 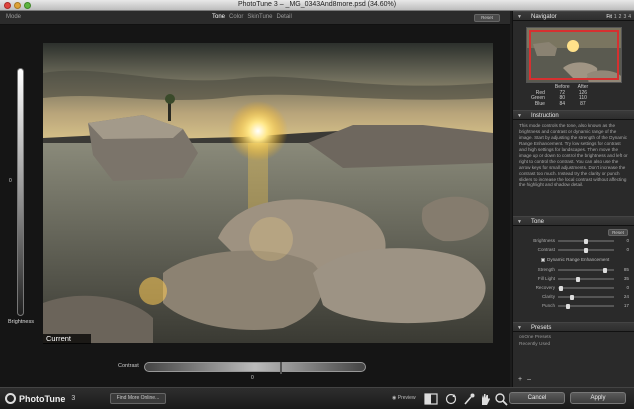 I want to click on navigator-title: Navigator, so click(x=544, y=17).